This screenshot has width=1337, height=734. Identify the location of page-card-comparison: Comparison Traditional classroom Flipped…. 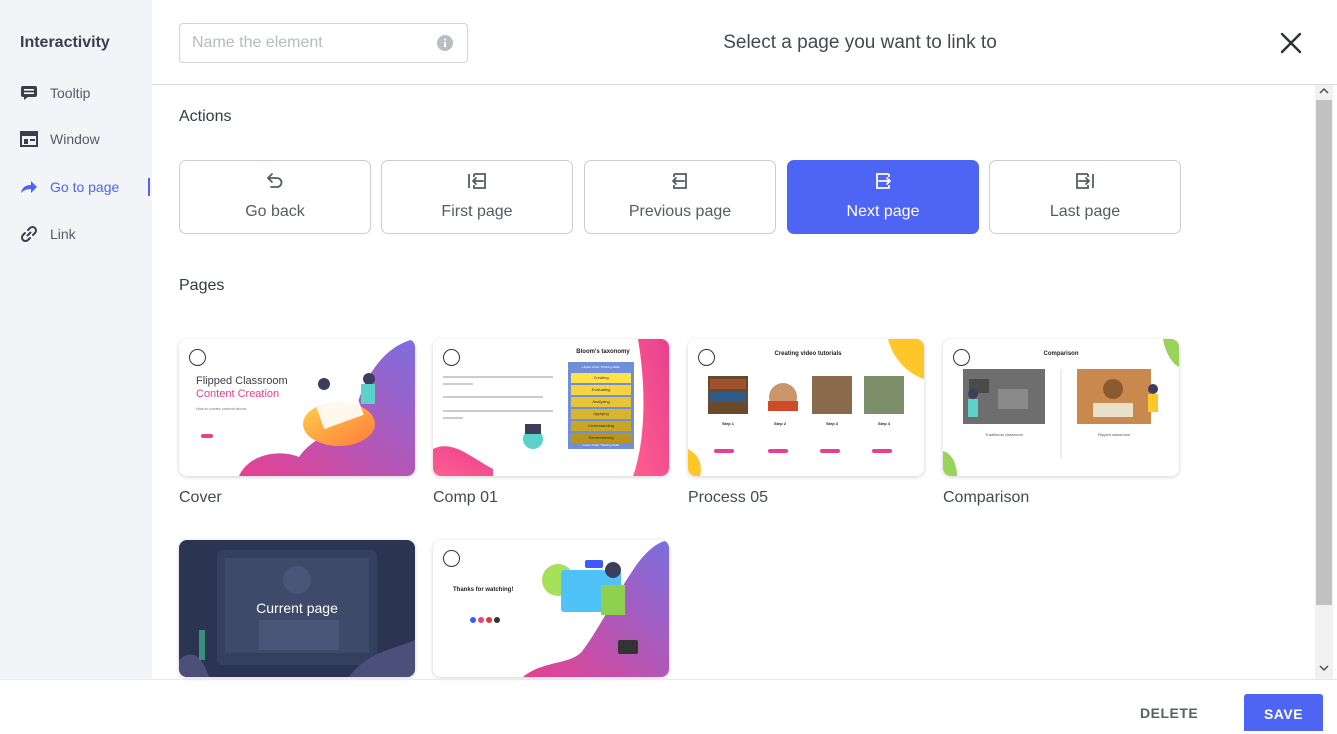
(1061, 407).